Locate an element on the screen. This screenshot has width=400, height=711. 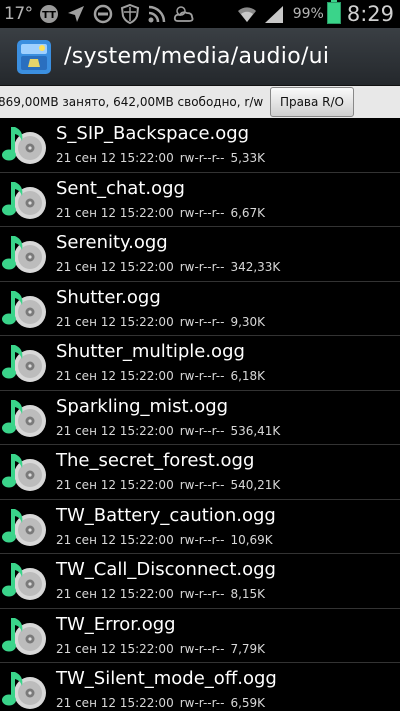
signal-icon is located at coordinates (274, 14).